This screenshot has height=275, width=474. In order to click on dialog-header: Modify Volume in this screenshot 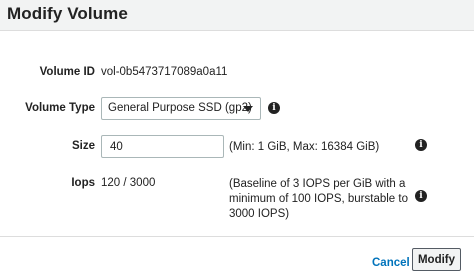, I will do `click(237, 15)`.